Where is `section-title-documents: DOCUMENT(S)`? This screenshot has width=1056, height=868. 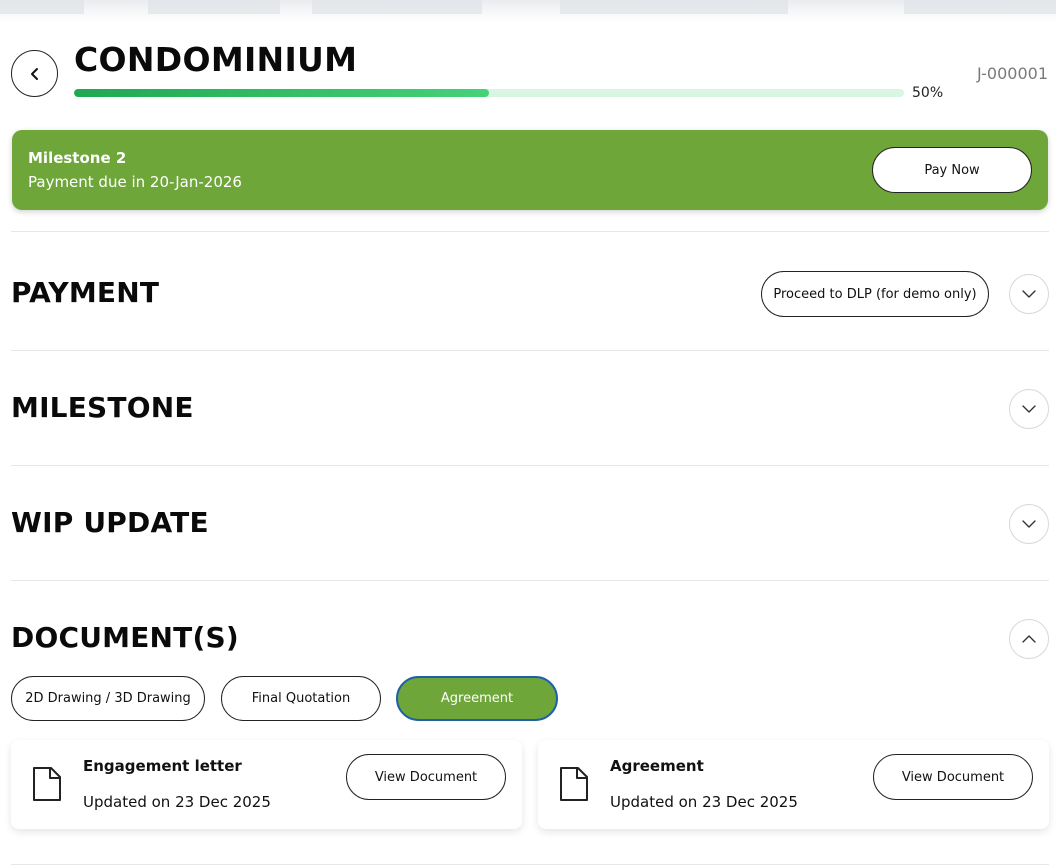 section-title-documents: DOCUMENT(S) is located at coordinates (125, 637).